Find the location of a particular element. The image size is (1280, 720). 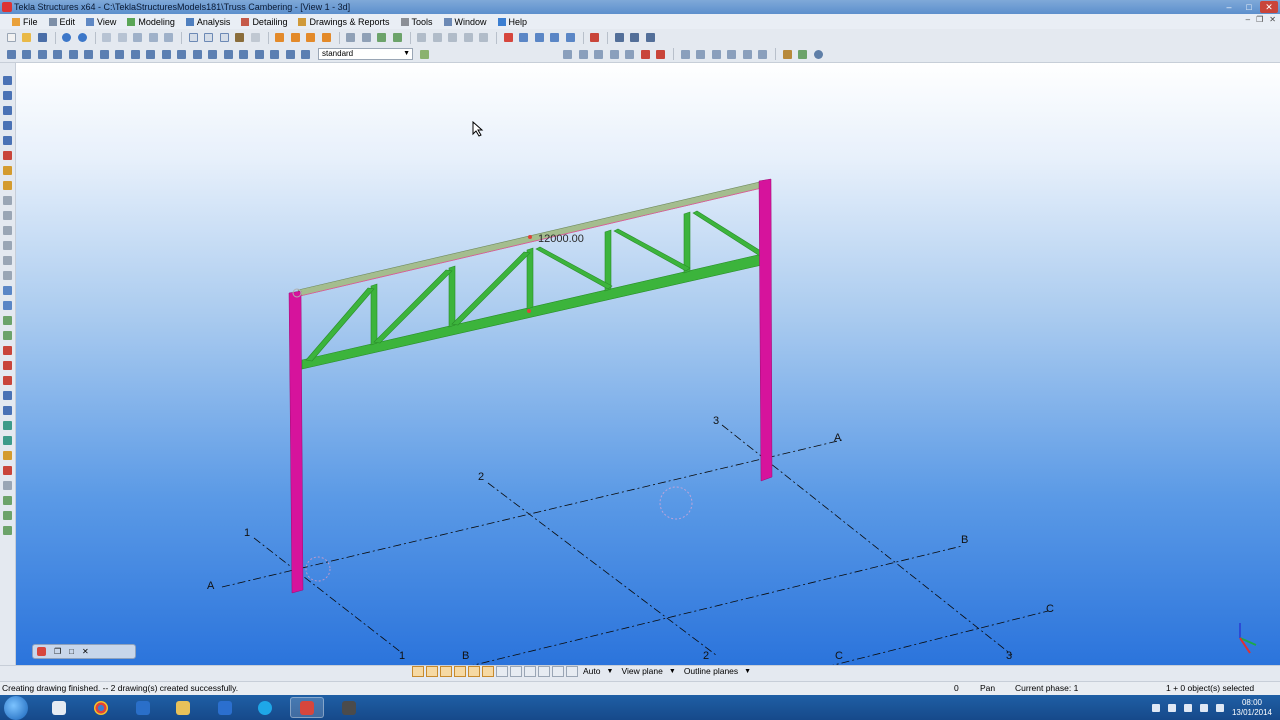

menu-modeling: Modeling is located at coordinates (150, 22).